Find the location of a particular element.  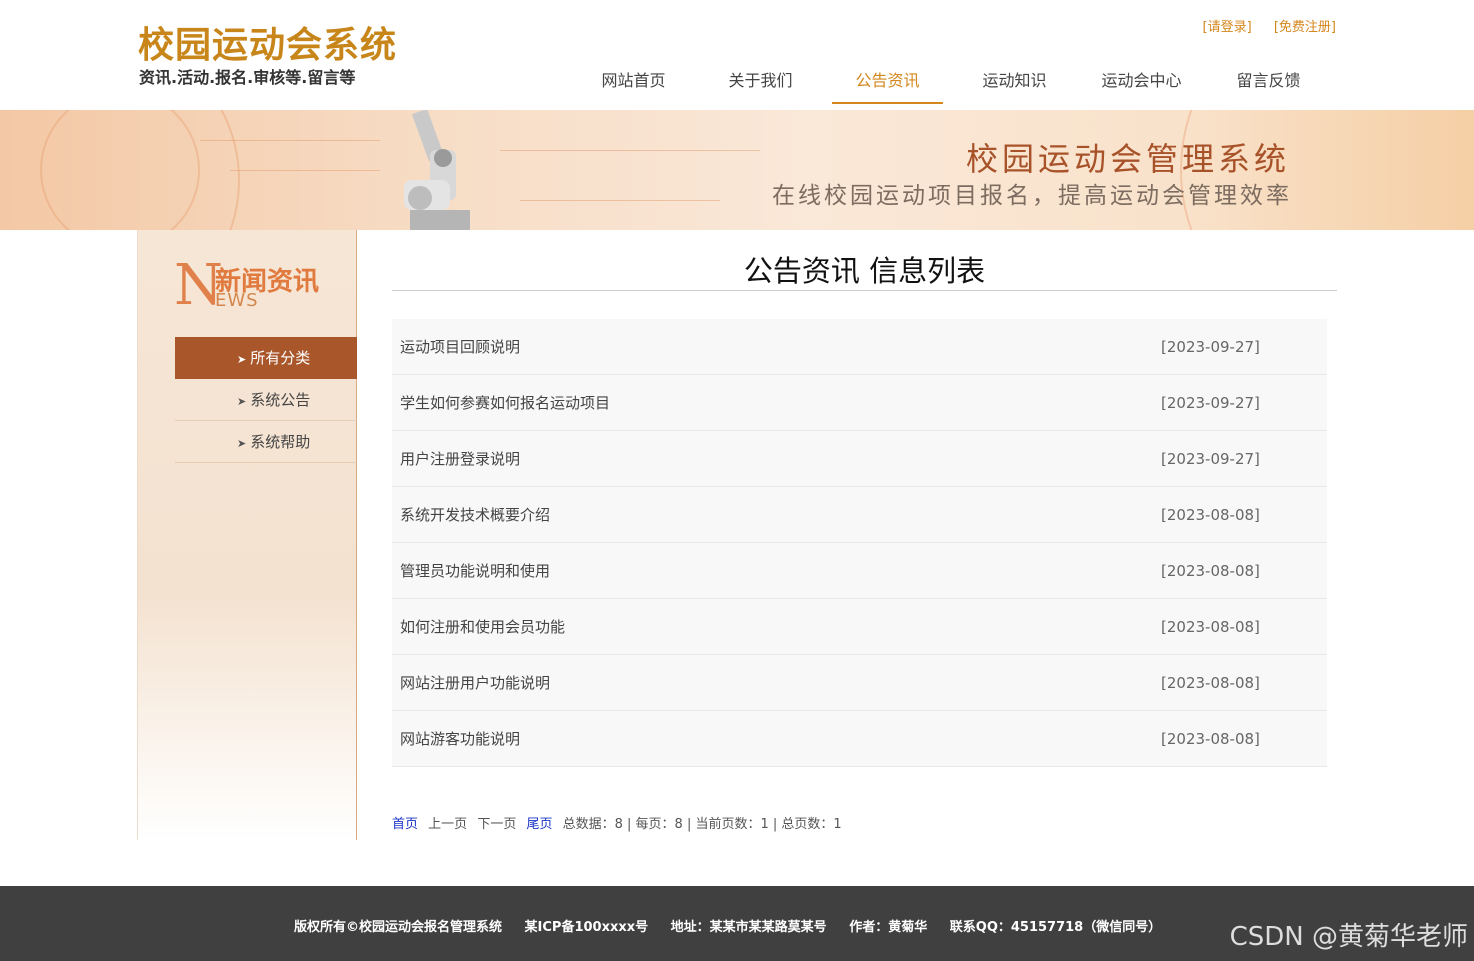

list-item-title: 学生如何参赛如何报名运动项目 is located at coordinates (780, 402).